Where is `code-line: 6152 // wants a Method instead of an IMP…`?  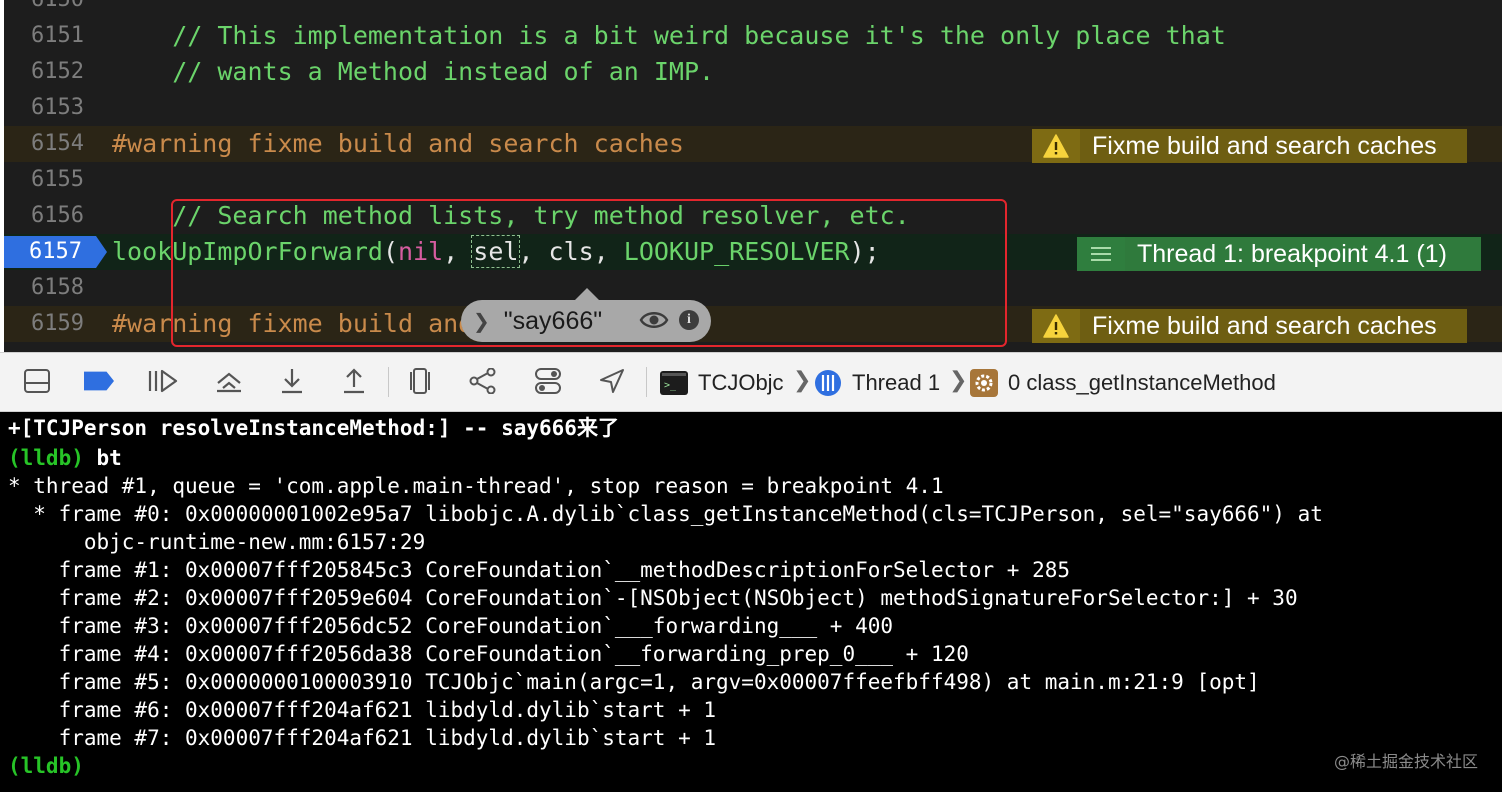
code-line: 6152 // wants a Method instead of an IMP… is located at coordinates (753, 72).